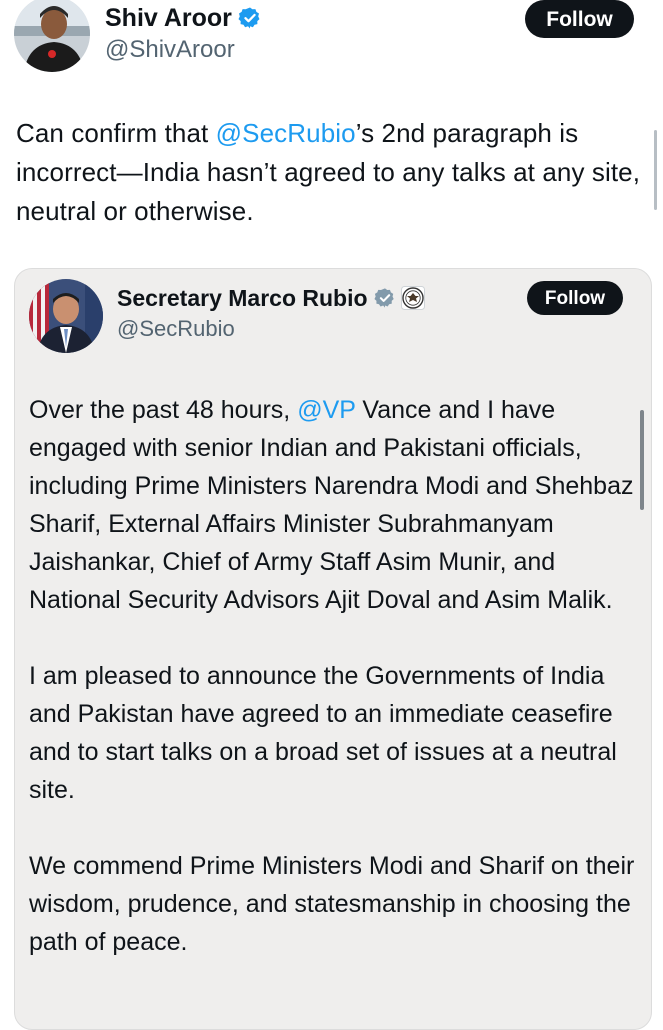 The height and width of the screenshot is (1030, 663). Describe the element at coordinates (170, 50) in the screenshot. I see `author-handle: @ShivAroor` at that location.